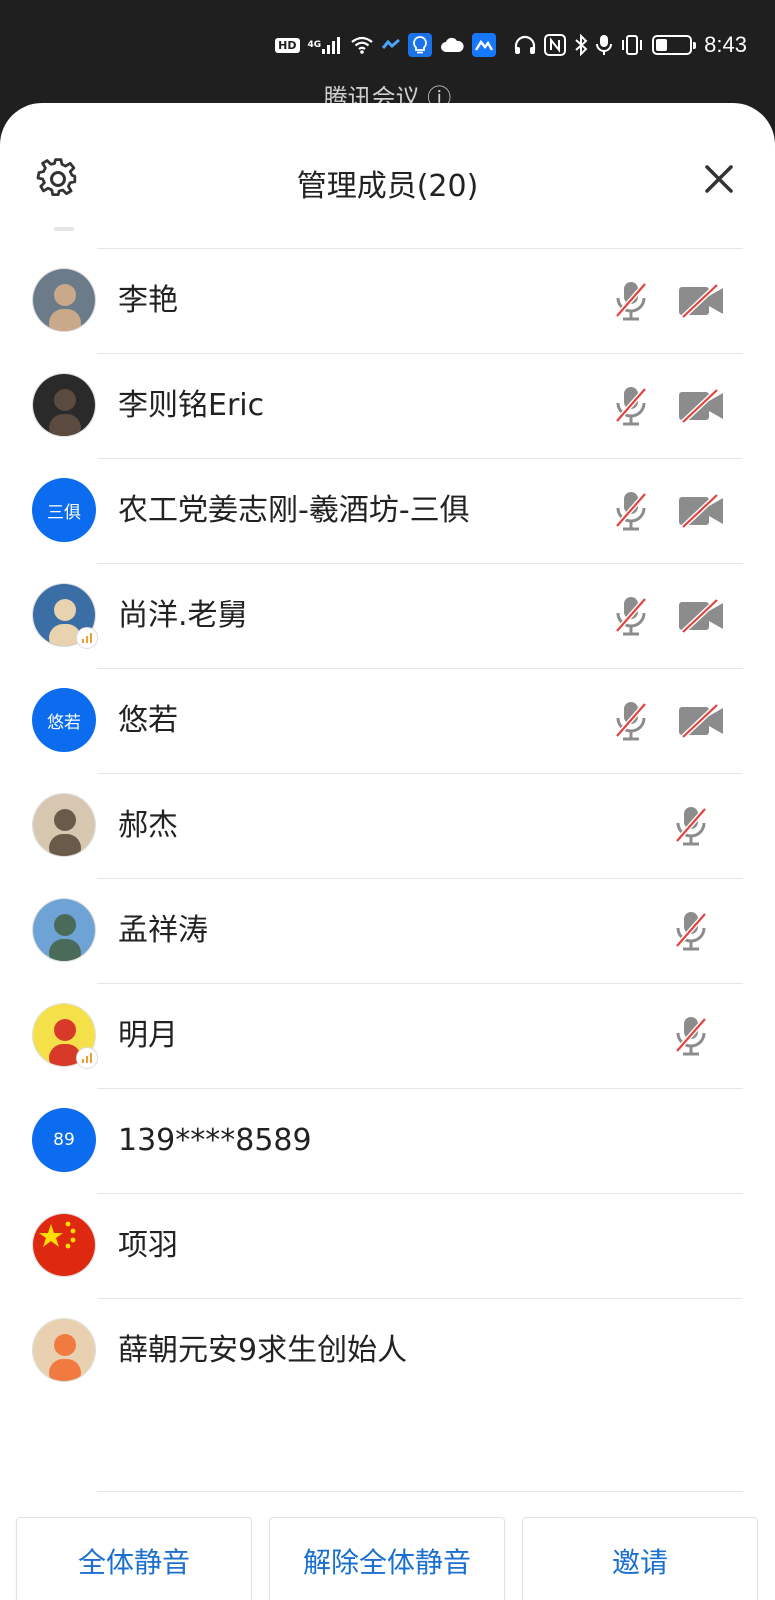 The width and height of the screenshot is (775, 1600). Describe the element at coordinates (725, 44) in the screenshot. I see `status-time: 8:43` at that location.